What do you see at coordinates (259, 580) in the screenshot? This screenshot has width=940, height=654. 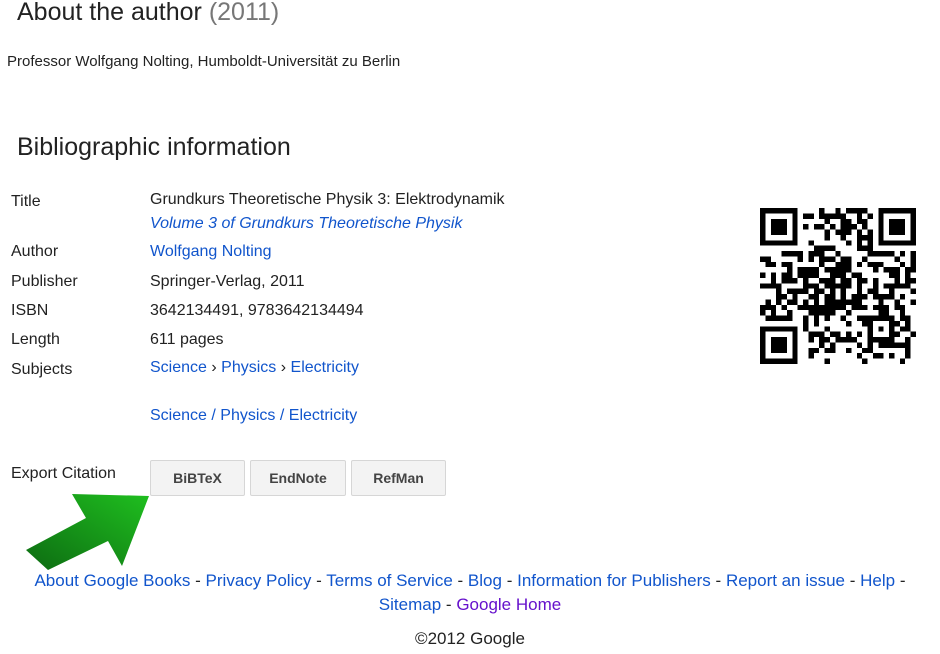 I see `footer-link-privacy: Privacy Policy` at bounding box center [259, 580].